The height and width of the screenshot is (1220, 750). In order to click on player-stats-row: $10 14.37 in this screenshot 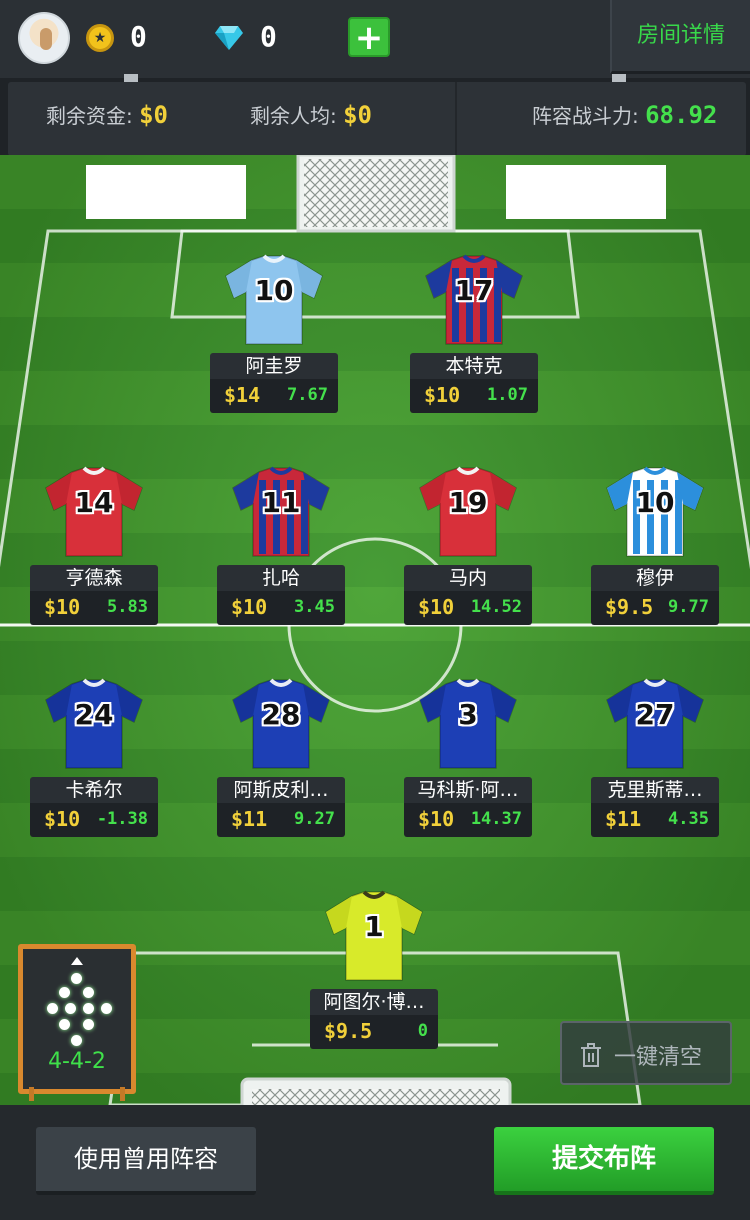, I will do `click(468, 820)`.